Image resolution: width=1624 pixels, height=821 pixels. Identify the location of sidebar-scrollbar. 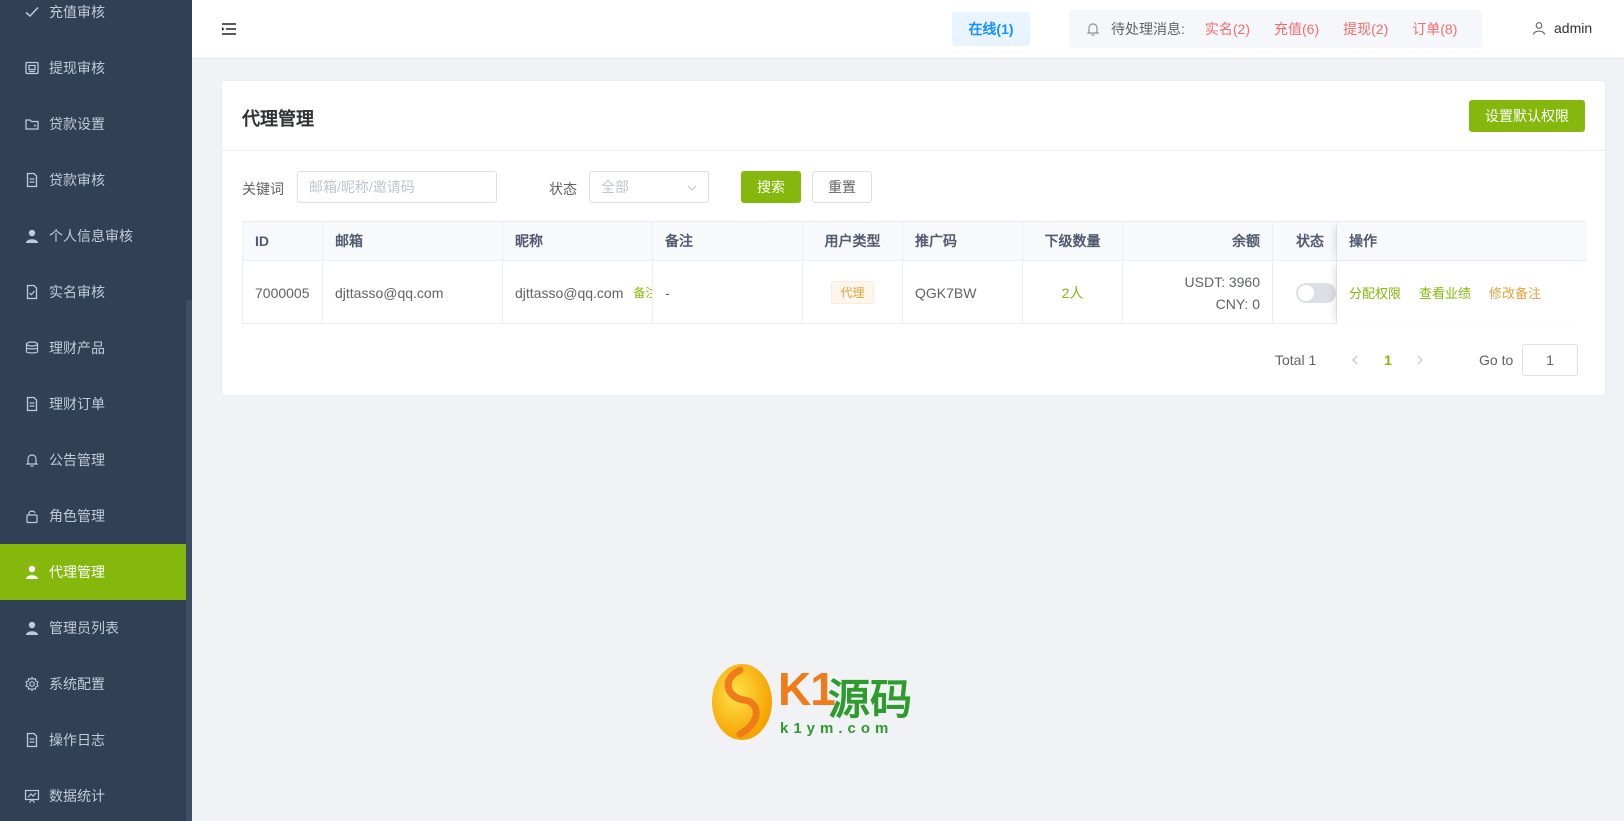
(189, 560).